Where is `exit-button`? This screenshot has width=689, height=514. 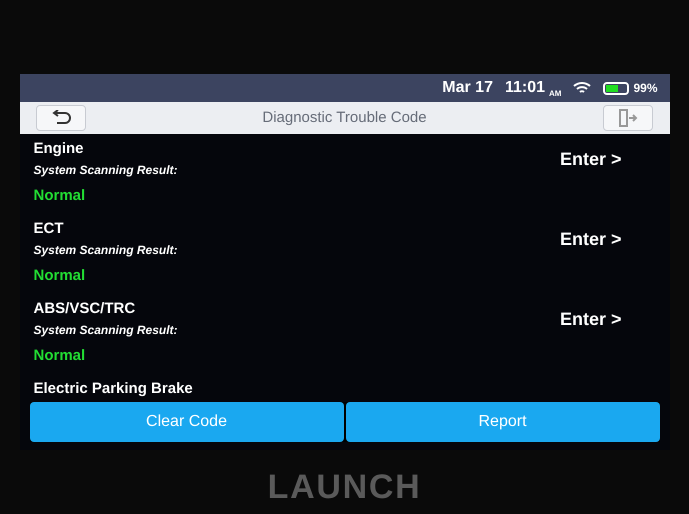 exit-button is located at coordinates (628, 118).